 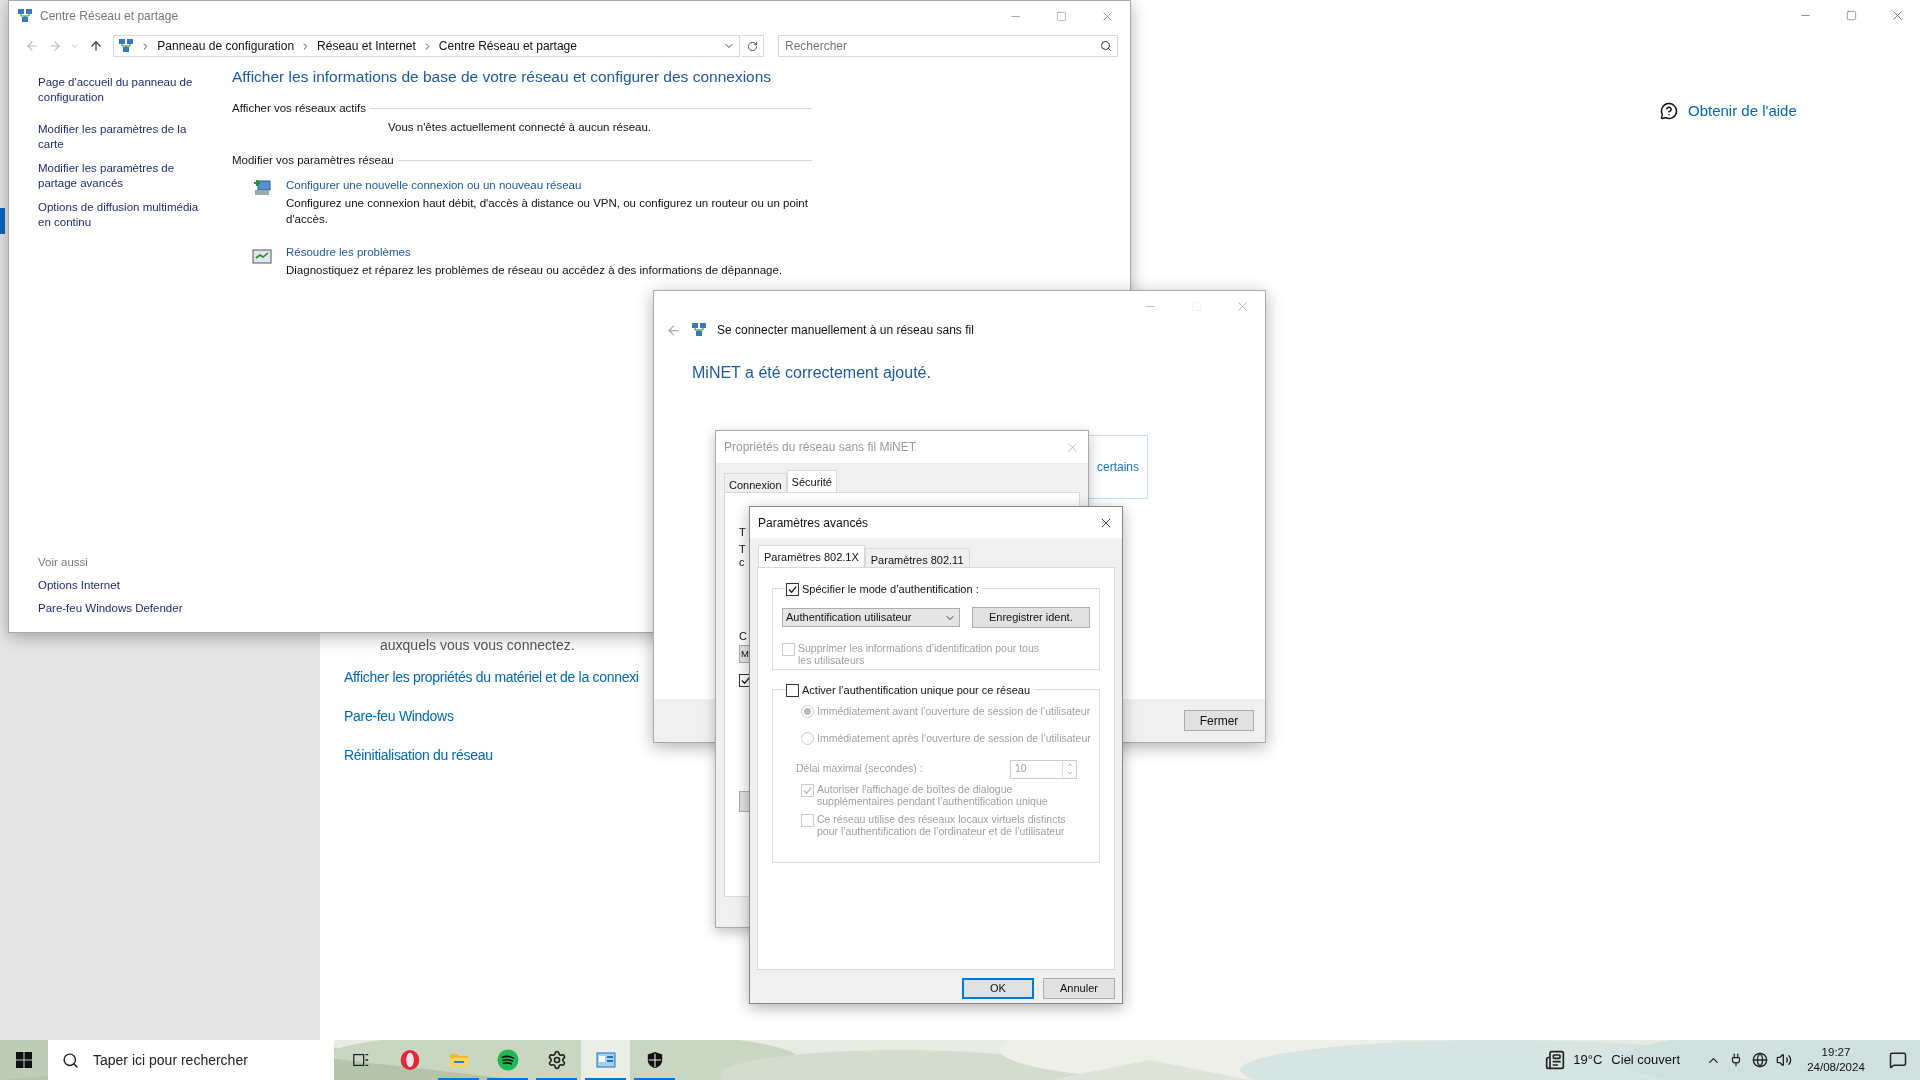 What do you see at coordinates (63, 562) in the screenshot?
I see `section-heading: Voir aussi` at bounding box center [63, 562].